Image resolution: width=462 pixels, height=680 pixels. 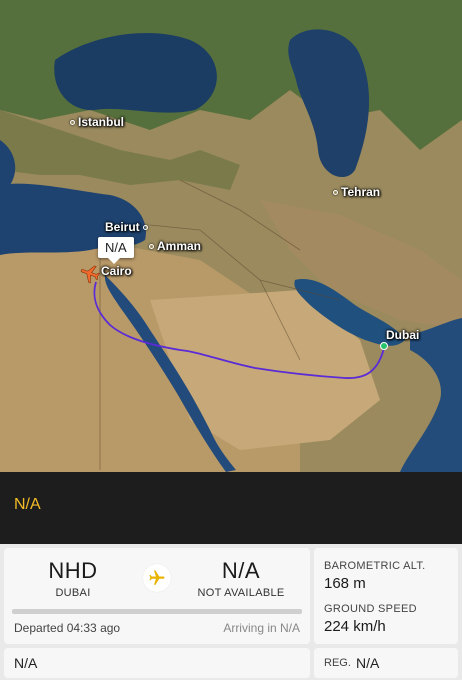 What do you see at coordinates (356, 192) in the screenshot?
I see `city-label-tehran: Tehran` at bounding box center [356, 192].